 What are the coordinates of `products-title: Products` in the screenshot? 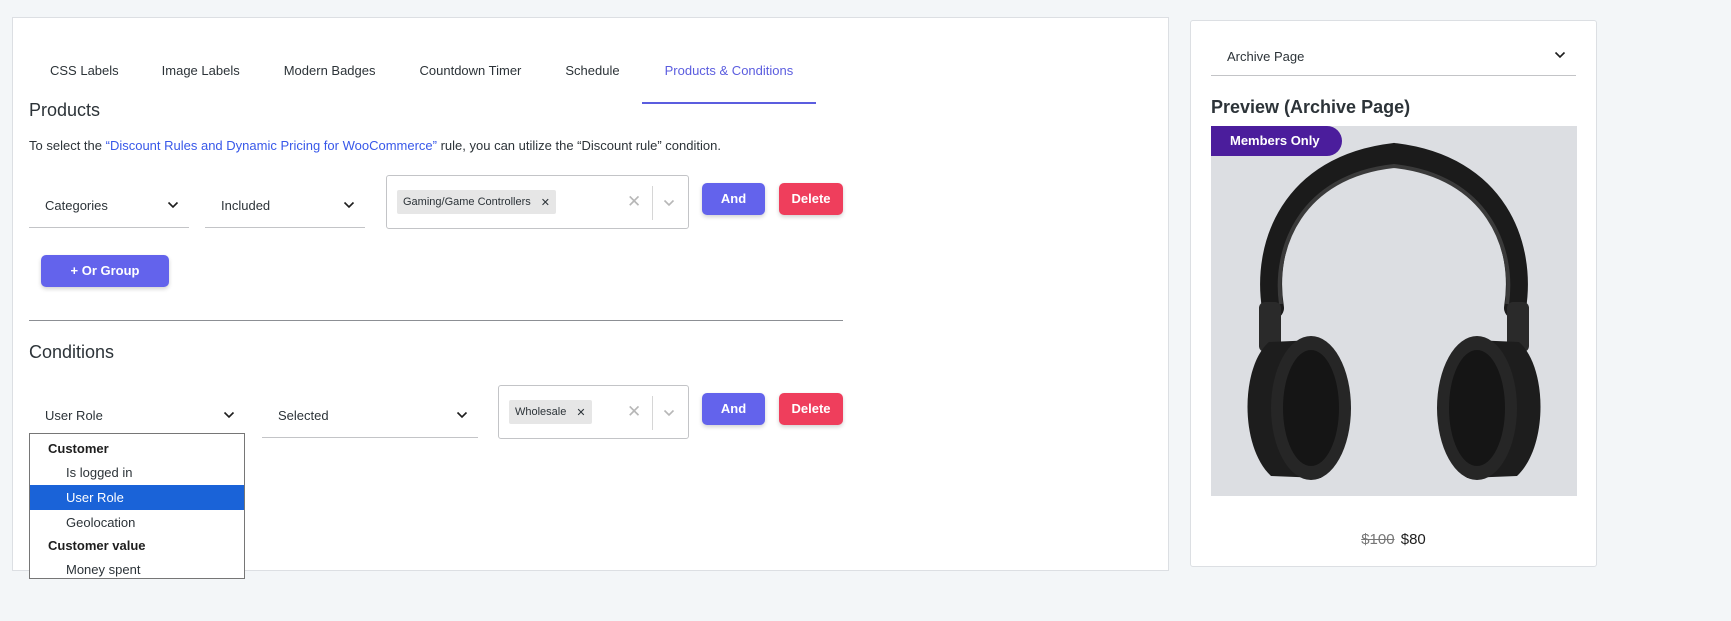 It's located at (65, 110).